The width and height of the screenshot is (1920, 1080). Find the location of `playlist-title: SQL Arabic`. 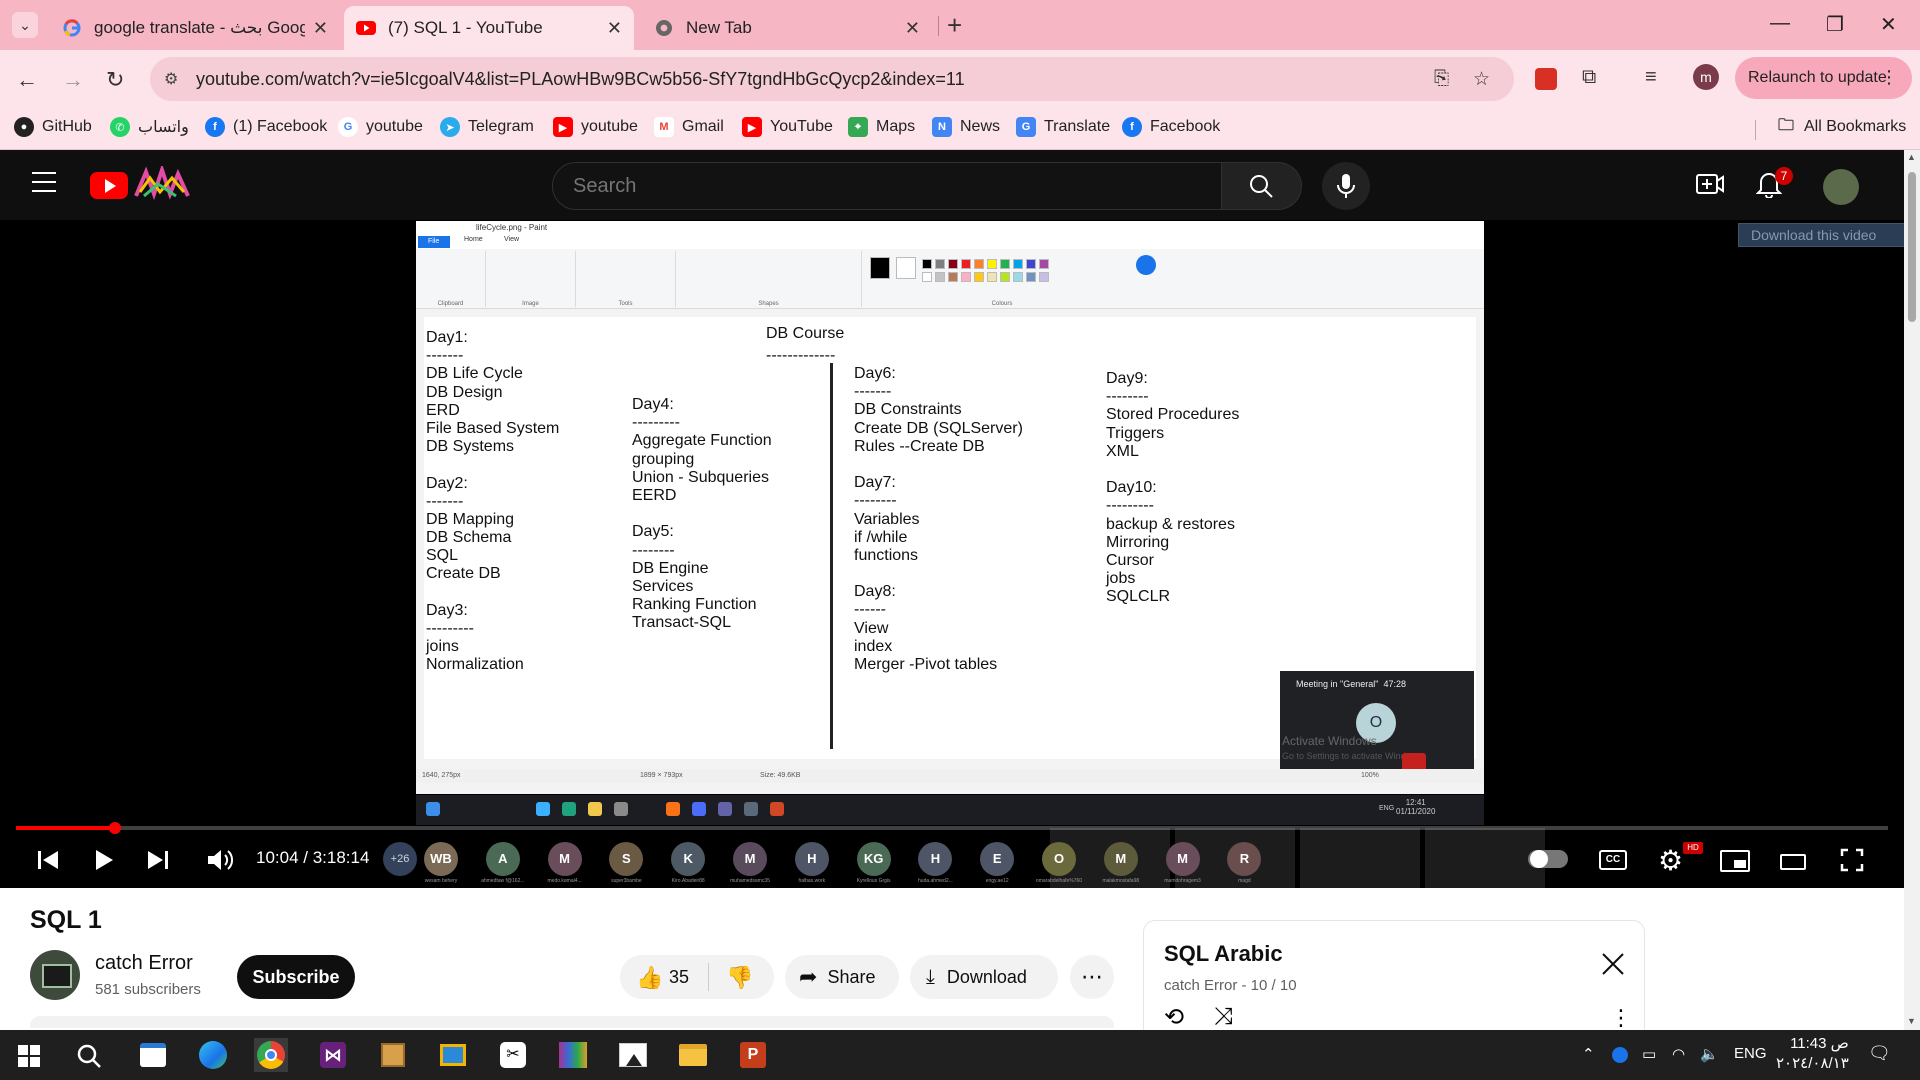

playlist-title: SQL Arabic is located at coordinates (1223, 954).